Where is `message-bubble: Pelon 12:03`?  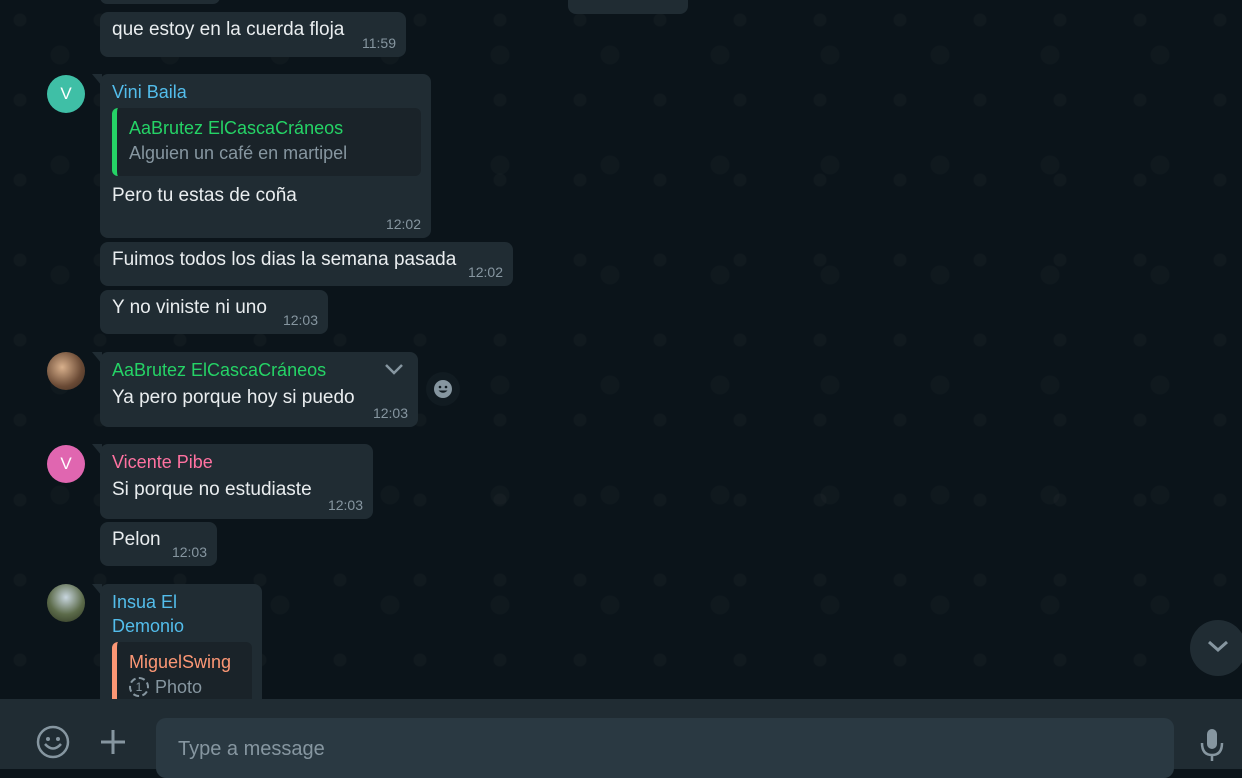
message-bubble: Pelon 12:03 is located at coordinates (158, 544).